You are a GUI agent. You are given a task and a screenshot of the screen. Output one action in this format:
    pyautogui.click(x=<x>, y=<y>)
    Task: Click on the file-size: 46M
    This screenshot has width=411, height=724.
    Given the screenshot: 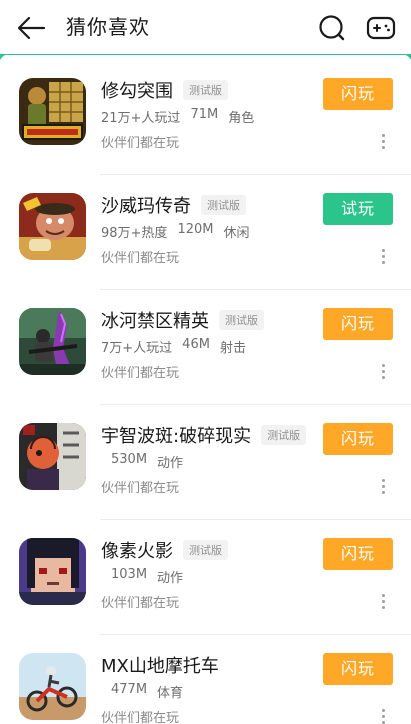 What is the action you would take?
    pyautogui.click(x=196, y=344)
    